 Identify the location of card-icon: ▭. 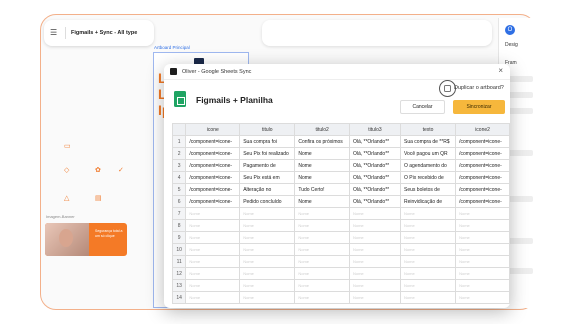
(67, 147).